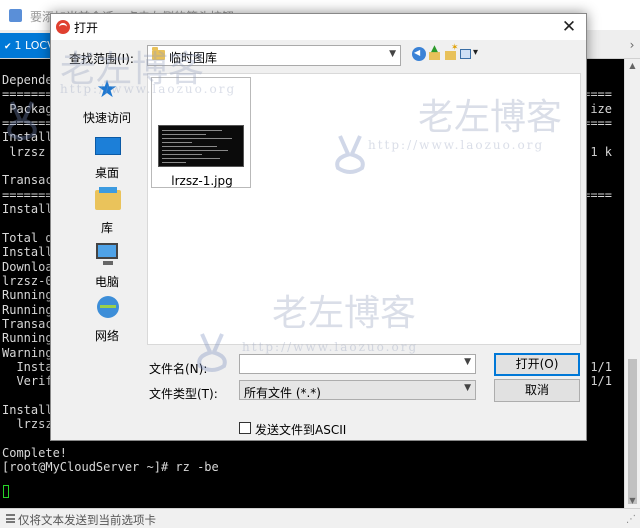  I want to click on new-folder-icon, so click(451, 52).